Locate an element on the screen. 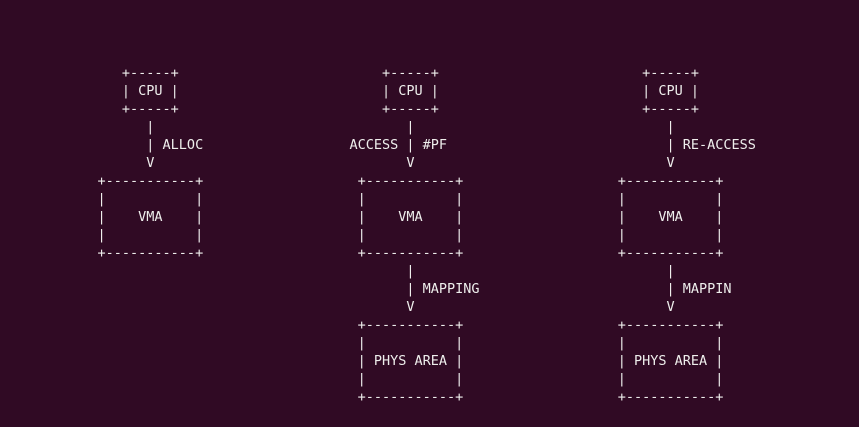  terminal-line: | | | is located at coordinates (337, 127).